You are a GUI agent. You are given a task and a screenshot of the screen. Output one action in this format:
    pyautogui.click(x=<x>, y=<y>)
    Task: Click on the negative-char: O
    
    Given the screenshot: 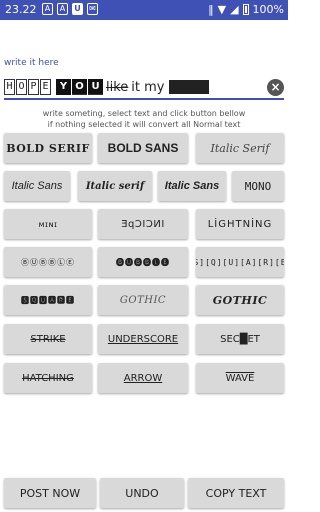 What is the action you would take?
    pyautogui.click(x=79, y=87)
    